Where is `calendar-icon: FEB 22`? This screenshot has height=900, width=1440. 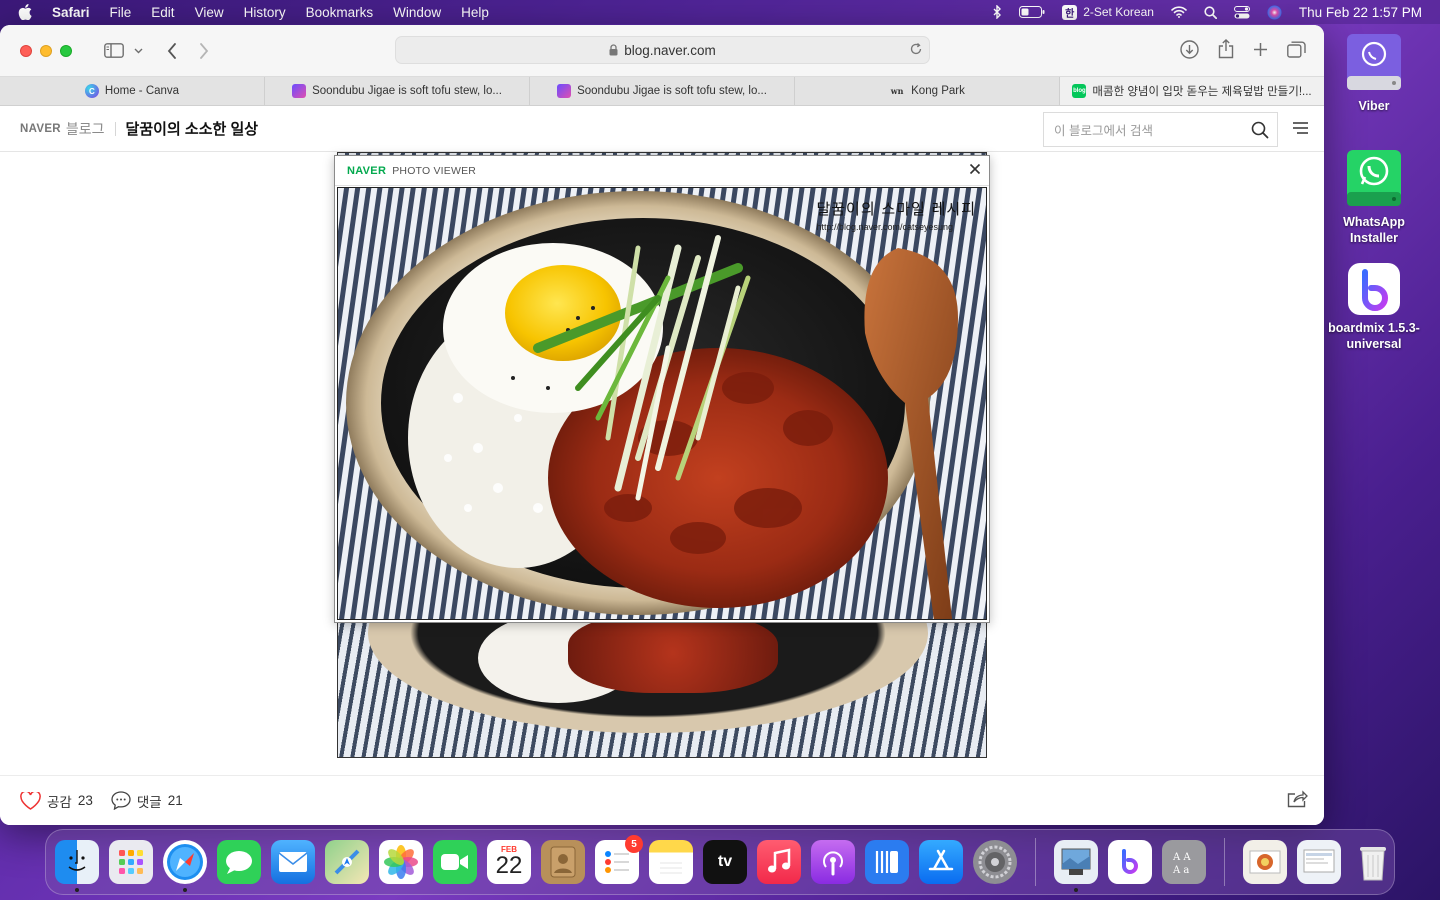
calendar-icon: FEB 22 is located at coordinates (509, 862).